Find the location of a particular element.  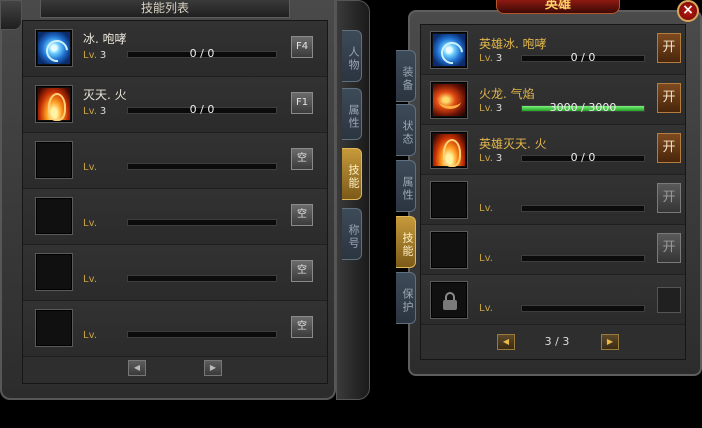

hero-skill-row: 火龙. 气焰 Lv. 3 3000 / 3000 开 is located at coordinates (553, 100).